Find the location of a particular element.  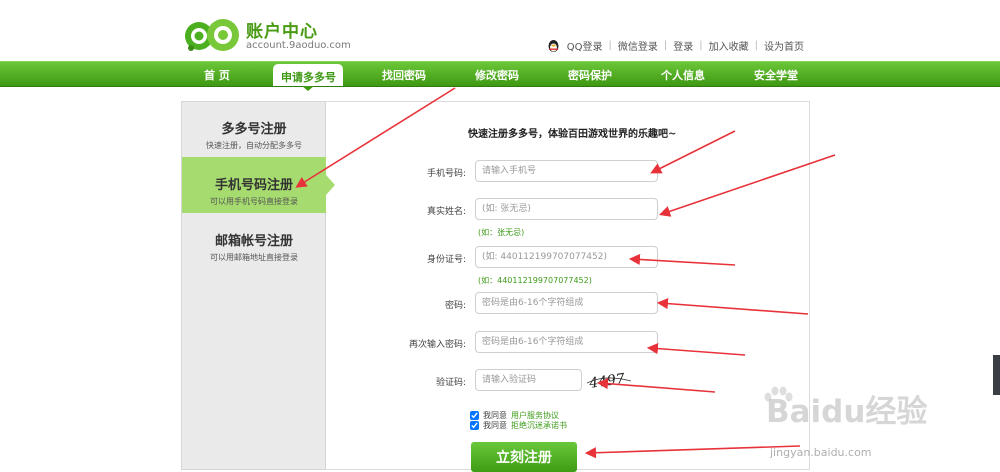

qq-login-link: QQ登录 is located at coordinates (585, 45).